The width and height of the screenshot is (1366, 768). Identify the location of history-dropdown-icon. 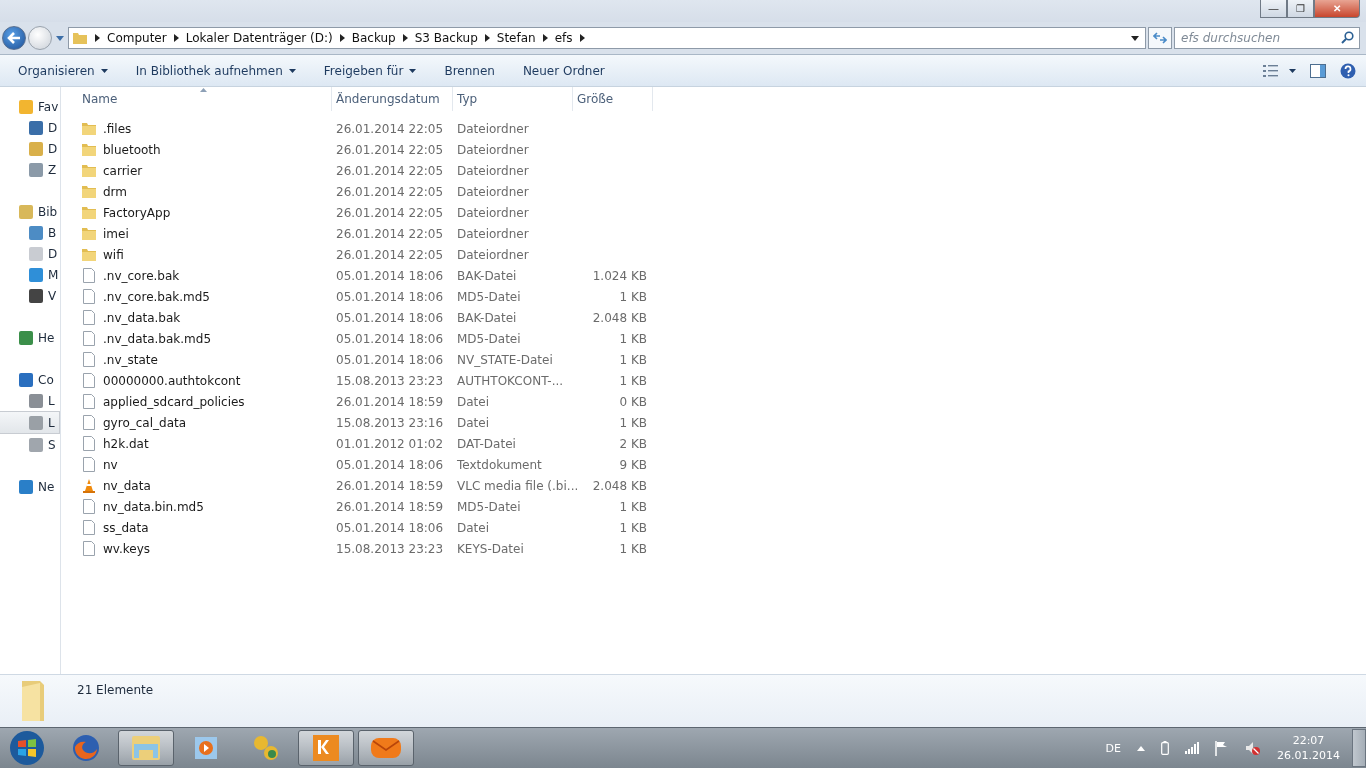
(60, 38).